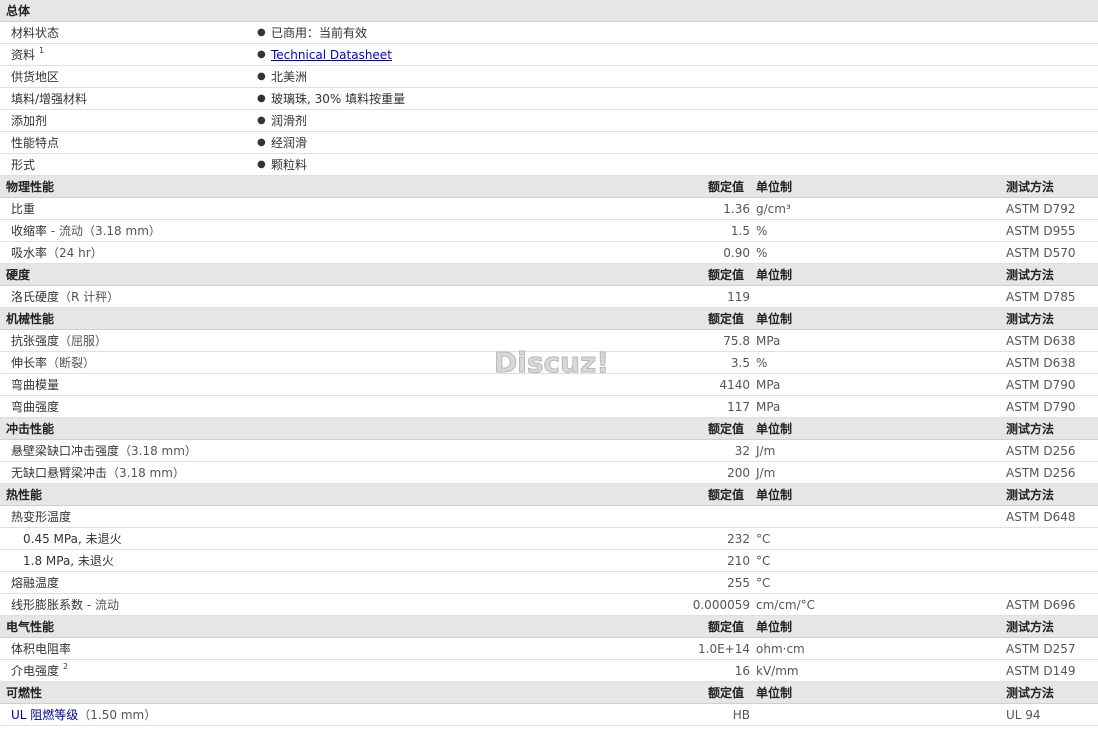 Image resolution: width=1098 pixels, height=730 pixels. What do you see at coordinates (736, 209) in the screenshot?
I see `nominal-value: 1.36` at bounding box center [736, 209].